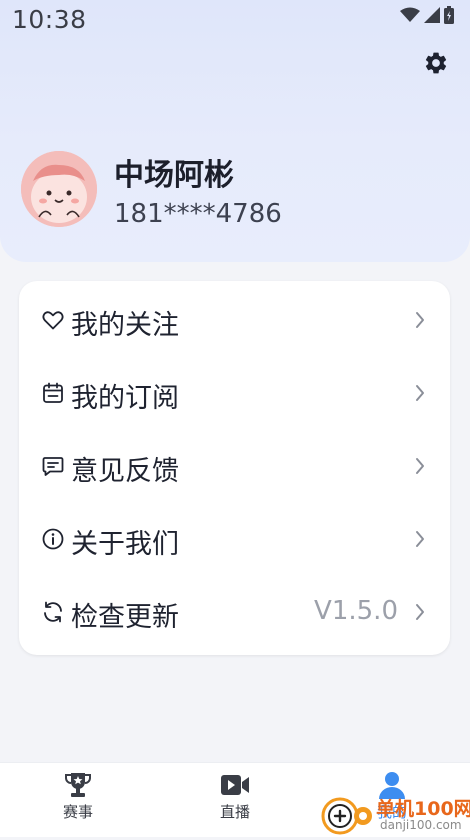 This screenshot has height=840, width=470. What do you see at coordinates (125, 325) in the screenshot?
I see `menu-item-label: 我的关注` at bounding box center [125, 325].